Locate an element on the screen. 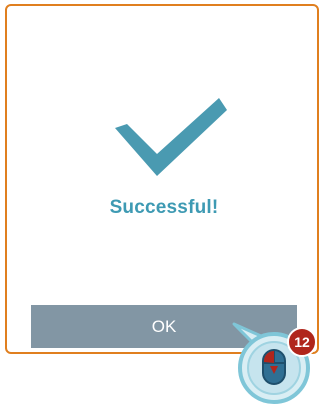 This screenshot has height=410, width=327. step-number: 12 is located at coordinates (302, 342).